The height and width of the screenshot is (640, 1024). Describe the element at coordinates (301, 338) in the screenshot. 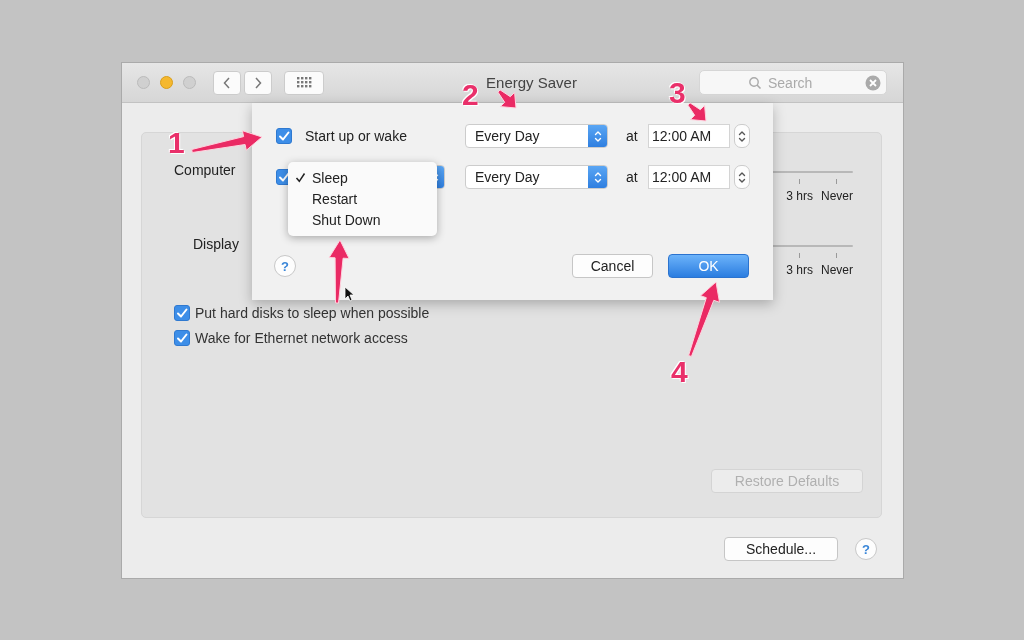

I see `checkbox-label: Wake for Ethernet network access` at that location.